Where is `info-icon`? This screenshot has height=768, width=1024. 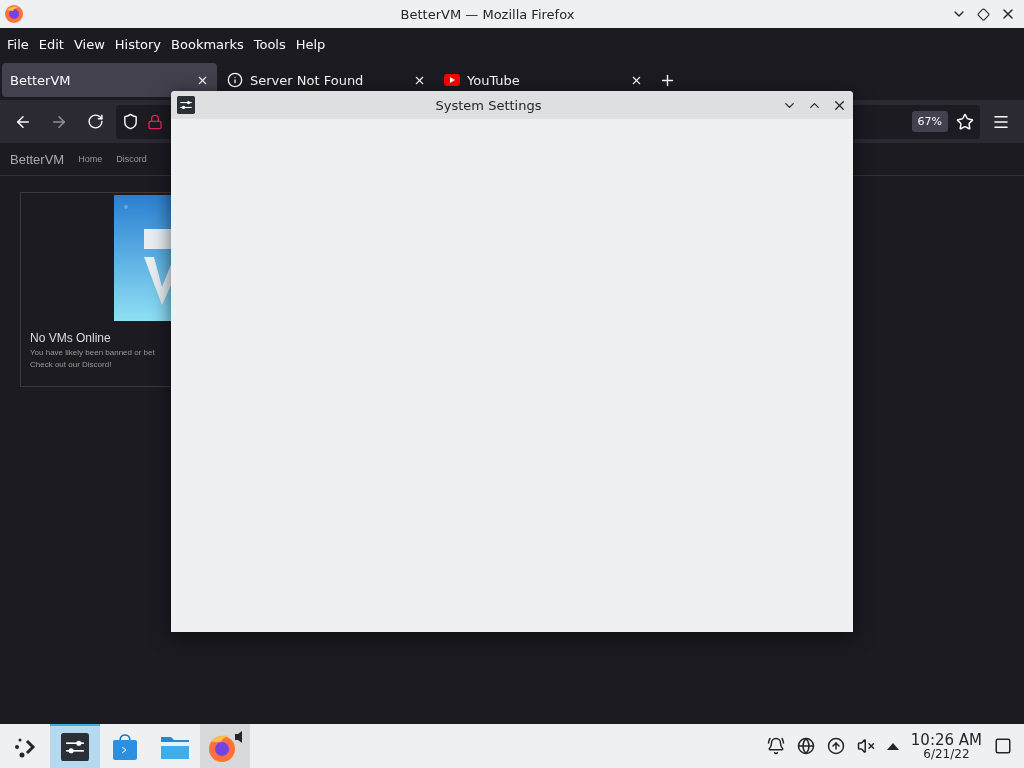
info-icon is located at coordinates (235, 80).